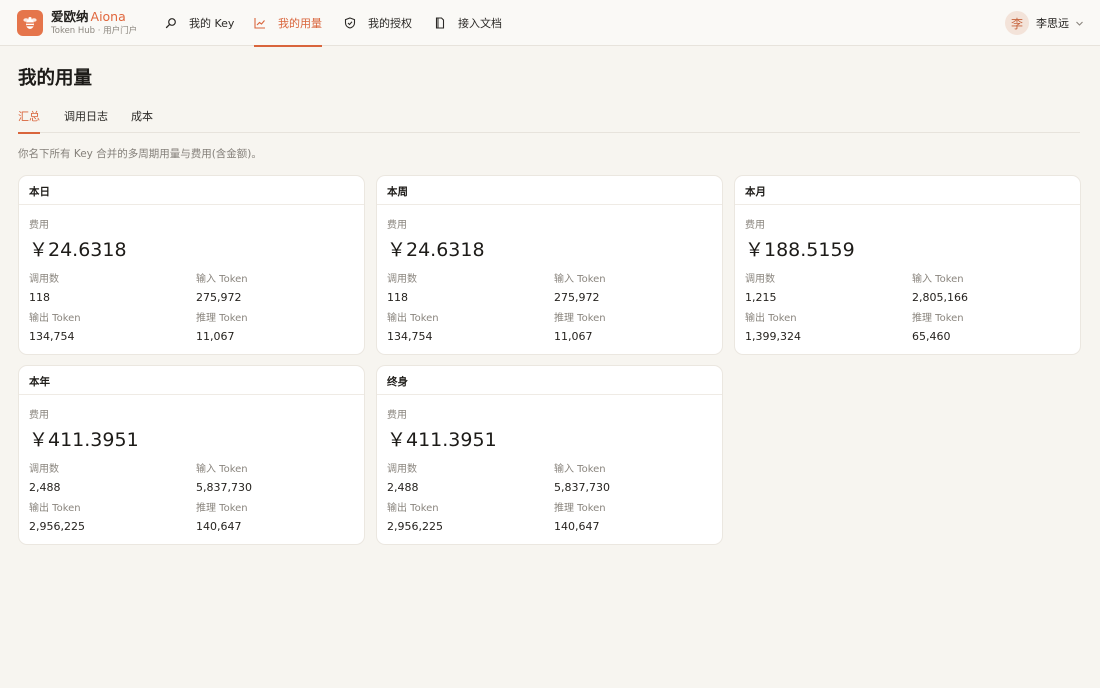 The height and width of the screenshot is (688, 1100). What do you see at coordinates (549, 117) in the screenshot?
I see `tab-bar: 汇总 调用日志 成本` at bounding box center [549, 117].